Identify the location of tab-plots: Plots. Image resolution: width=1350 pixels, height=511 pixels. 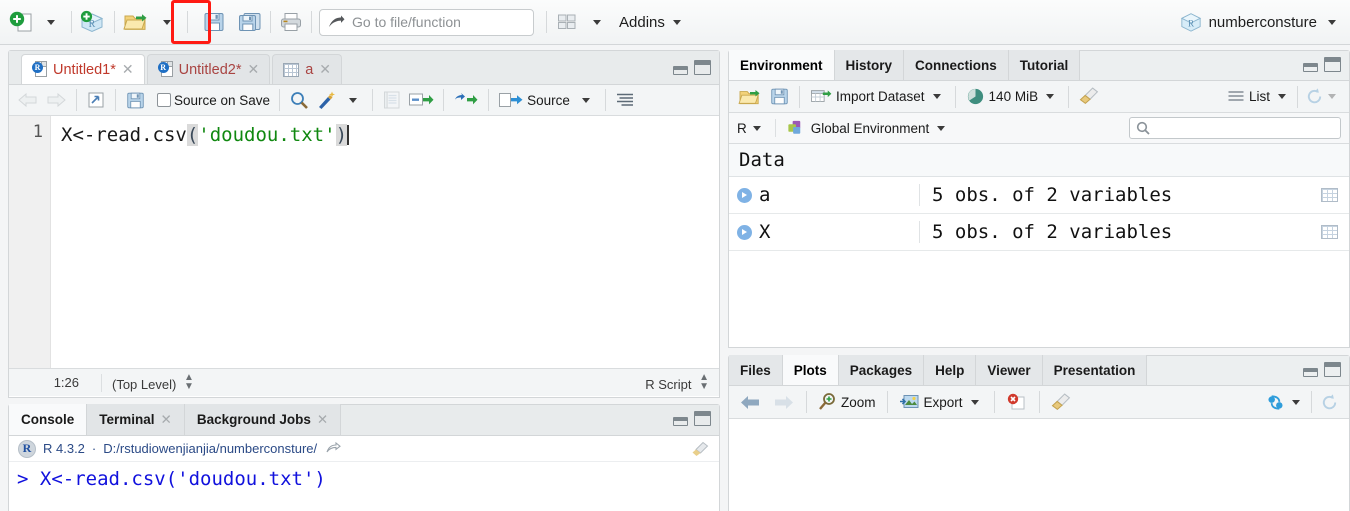
(810, 370).